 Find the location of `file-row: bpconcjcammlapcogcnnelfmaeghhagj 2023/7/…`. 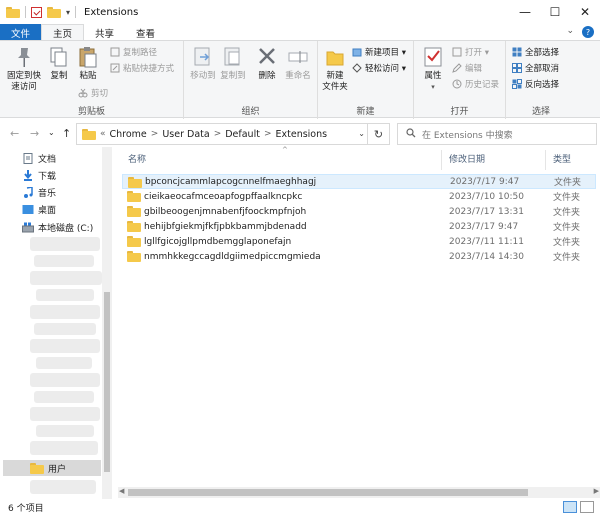

file-row: bpconcjcammlapcogcnnelfmaeghhagj 2023/7/… is located at coordinates (359, 181).